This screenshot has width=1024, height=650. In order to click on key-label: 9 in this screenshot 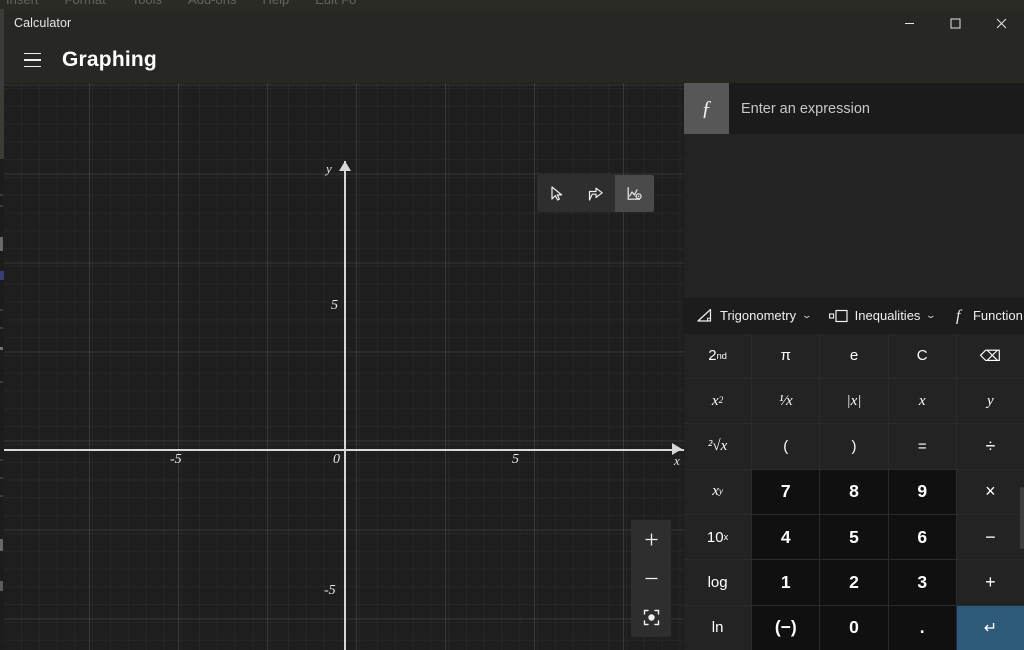, I will do `click(922, 491)`.